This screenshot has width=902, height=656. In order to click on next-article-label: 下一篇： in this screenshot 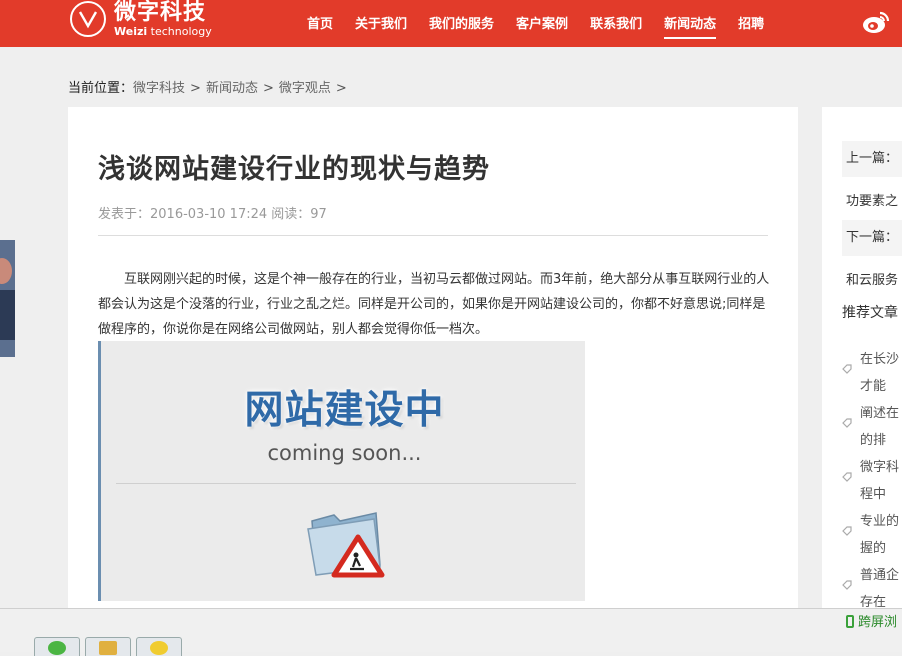, I will do `click(872, 238)`.